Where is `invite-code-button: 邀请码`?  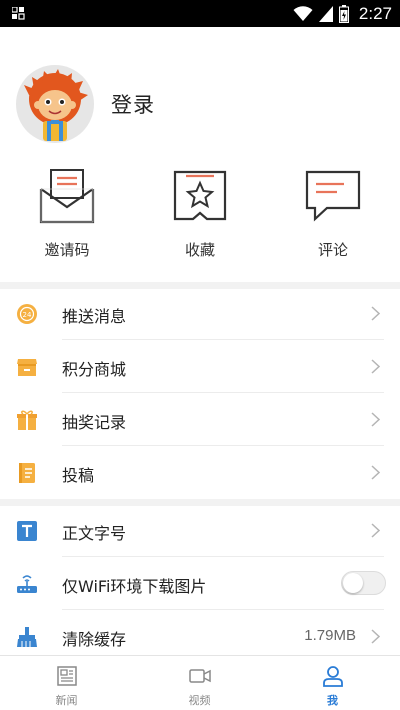
invite-code-button: 邀请码 is located at coordinates (67, 217).